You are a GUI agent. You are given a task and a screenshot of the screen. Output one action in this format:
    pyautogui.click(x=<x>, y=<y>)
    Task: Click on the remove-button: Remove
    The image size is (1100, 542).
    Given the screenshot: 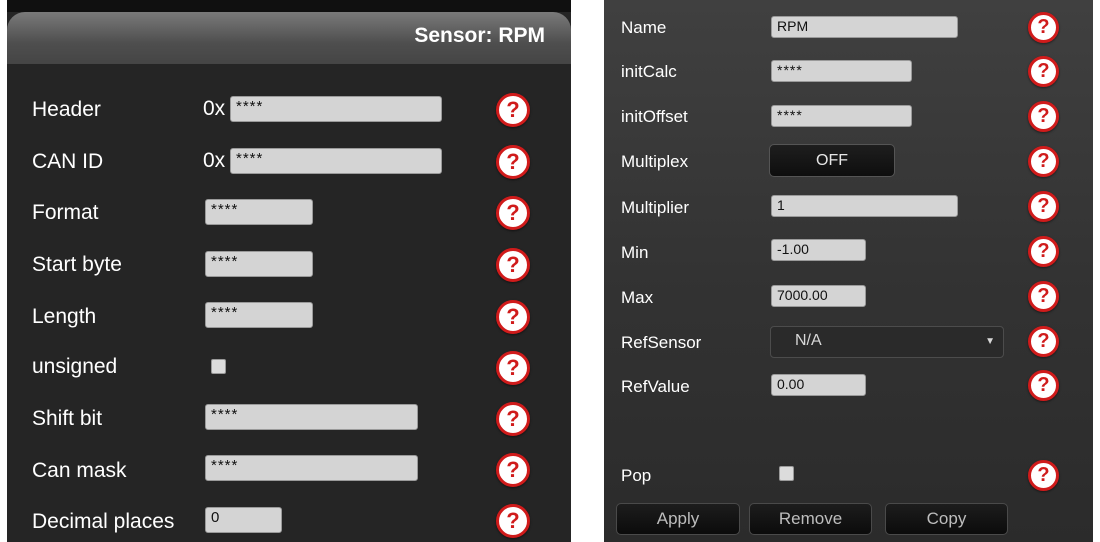 What is the action you would take?
    pyautogui.click(x=810, y=519)
    